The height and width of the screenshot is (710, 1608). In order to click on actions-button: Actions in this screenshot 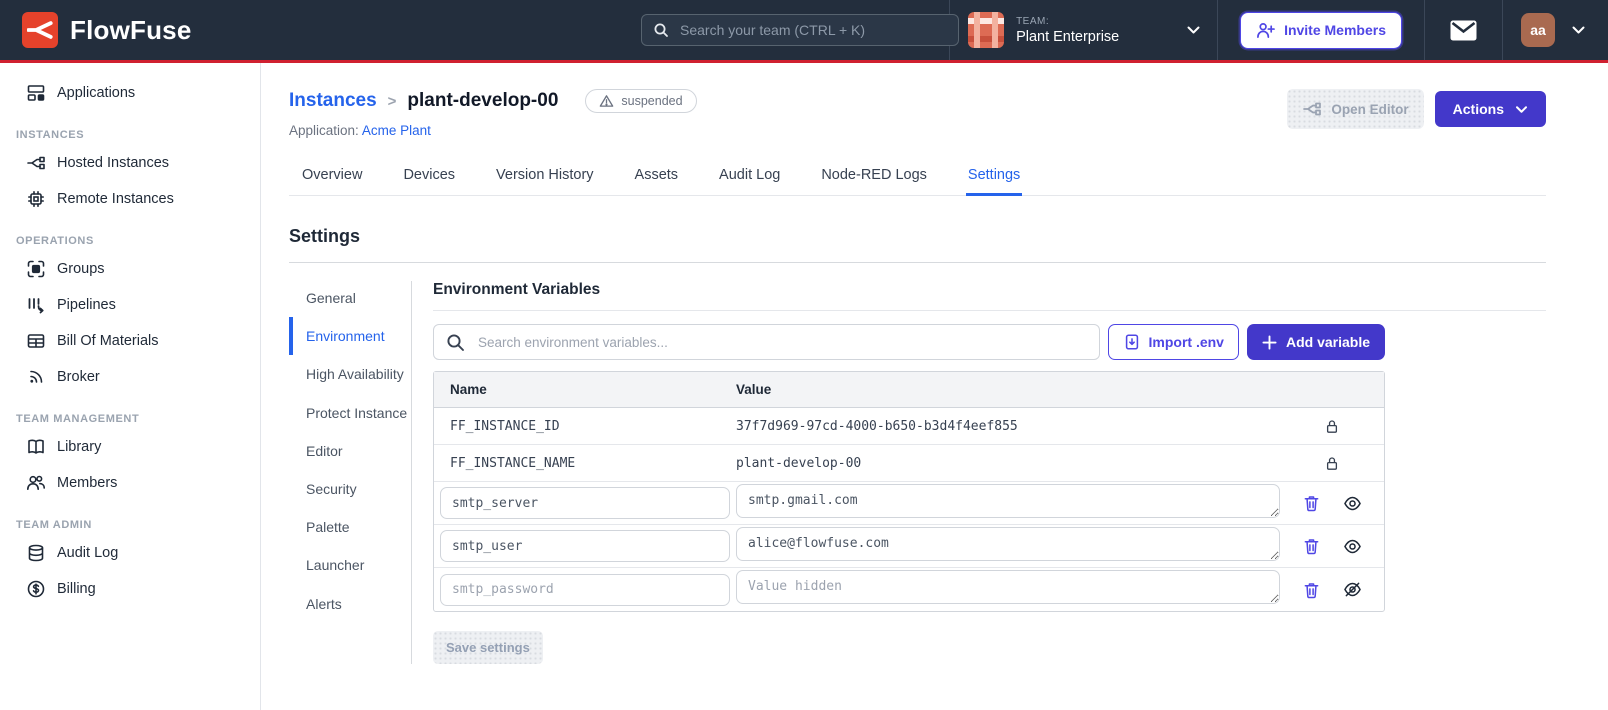, I will do `click(1490, 109)`.